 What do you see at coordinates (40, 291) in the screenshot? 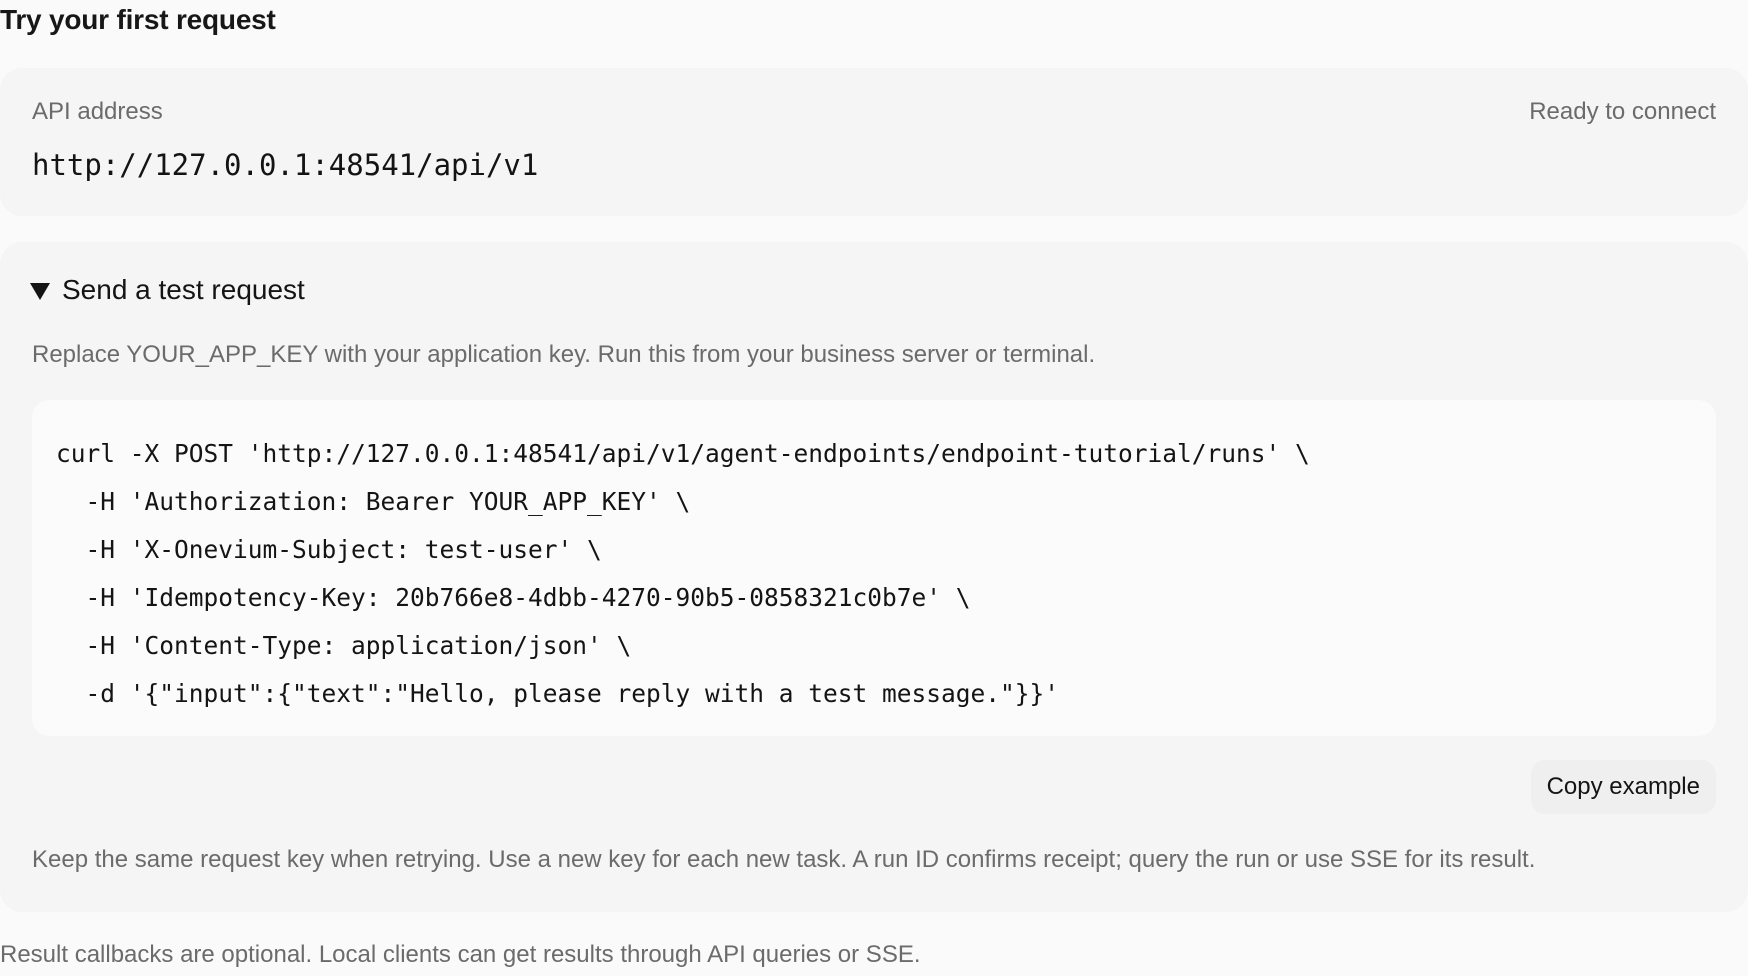
I see `disclosure-triangle-icon` at bounding box center [40, 291].